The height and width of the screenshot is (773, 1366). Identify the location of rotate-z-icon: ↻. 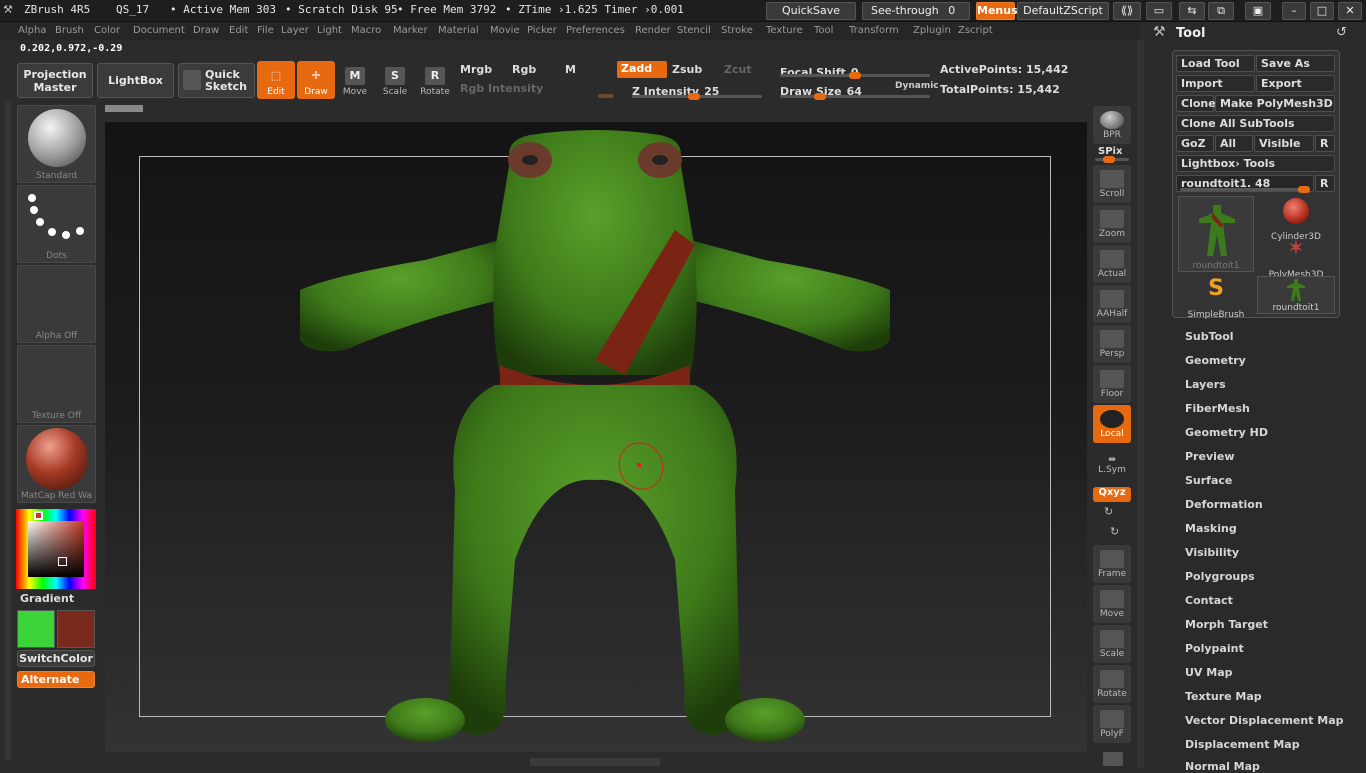
(1114, 531).